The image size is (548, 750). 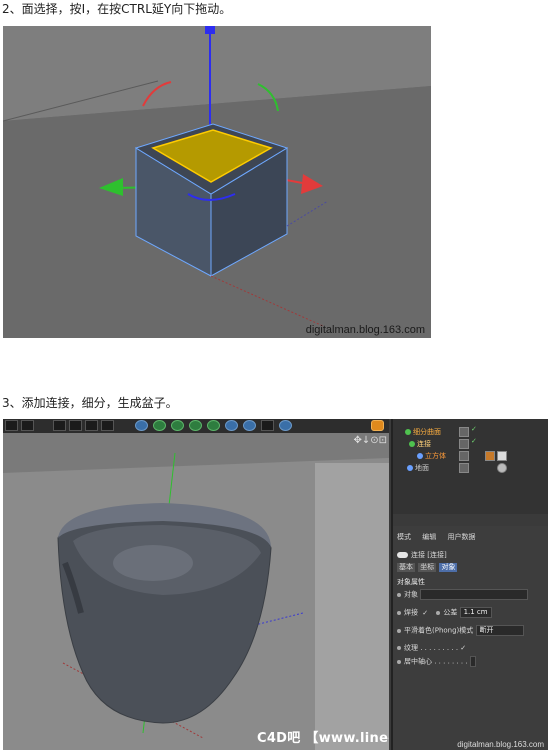 What do you see at coordinates (365, 330) in the screenshot?
I see `watermark-top: digitalman.blog.163.com` at bounding box center [365, 330].